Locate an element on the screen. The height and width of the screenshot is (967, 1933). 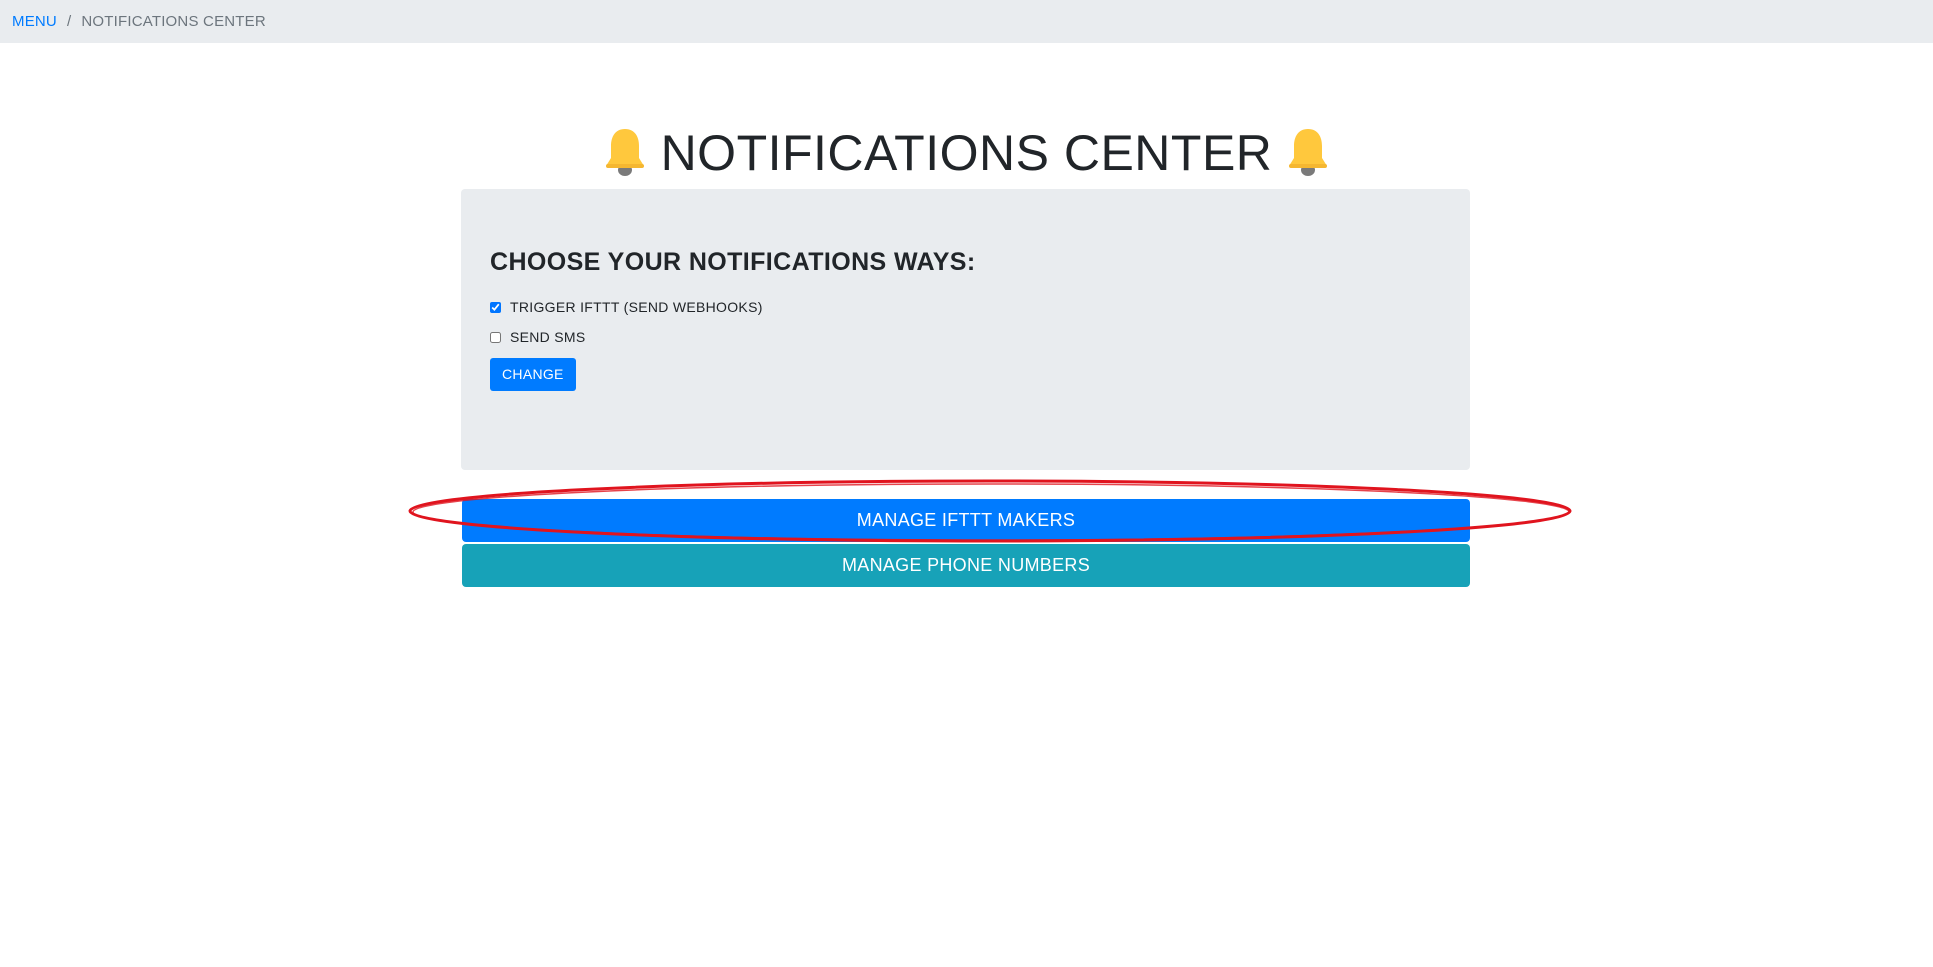
page-title: NOTIFICATIONS CENTER is located at coordinates (966, 153).